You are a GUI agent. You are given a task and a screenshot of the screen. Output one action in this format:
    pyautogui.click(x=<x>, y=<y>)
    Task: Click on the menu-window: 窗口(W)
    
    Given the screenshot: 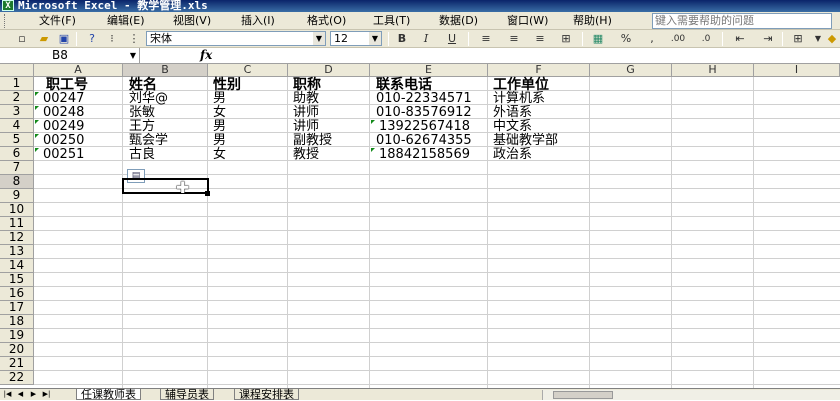 What is the action you would take?
    pyautogui.click(x=527, y=21)
    